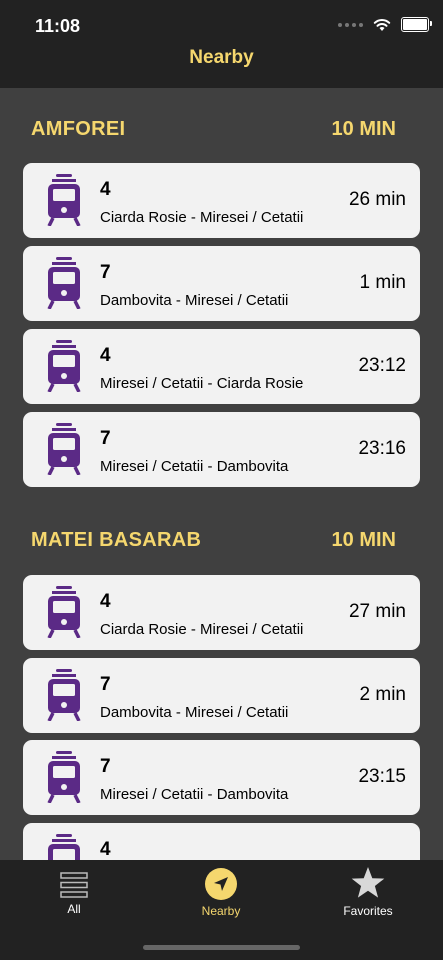  I want to click on arrival-time: 23:12, so click(382, 365).